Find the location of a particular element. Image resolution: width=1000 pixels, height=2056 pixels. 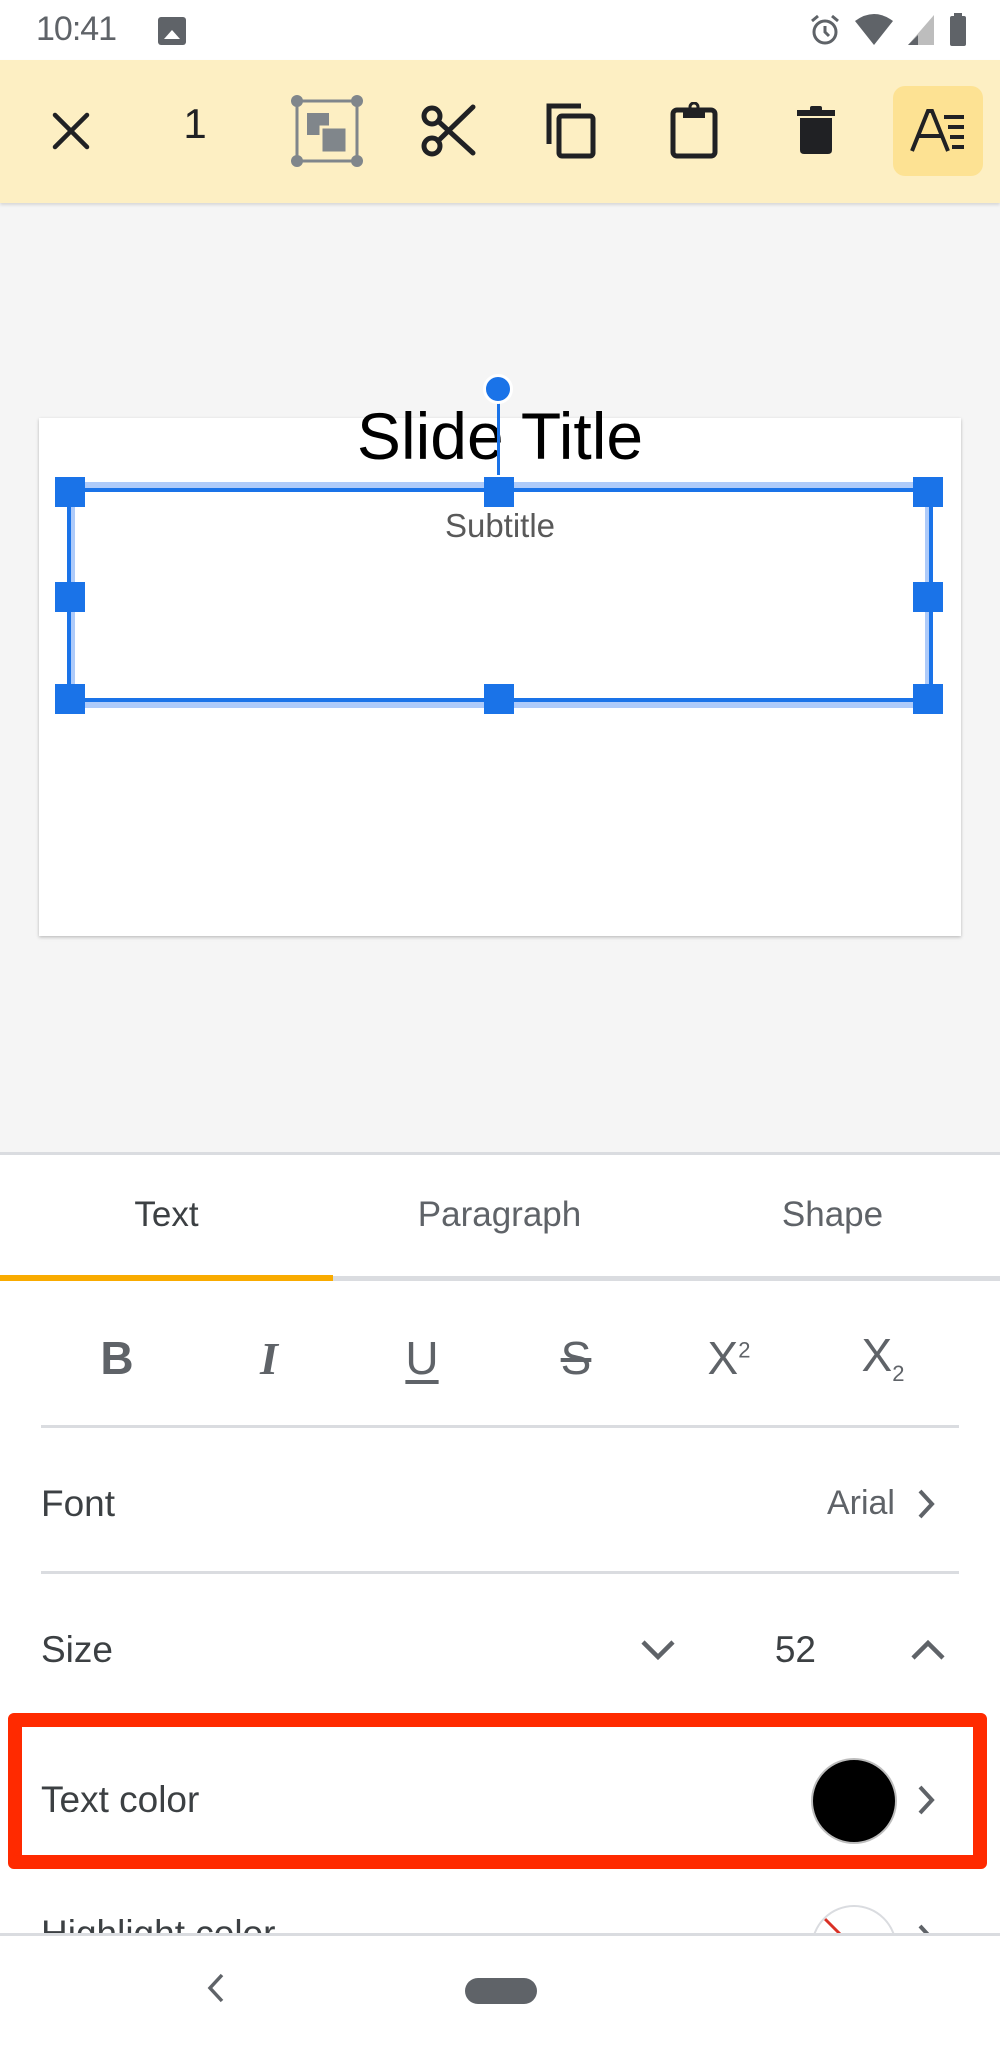

superscript-digit: 2 is located at coordinates (744, 1350).